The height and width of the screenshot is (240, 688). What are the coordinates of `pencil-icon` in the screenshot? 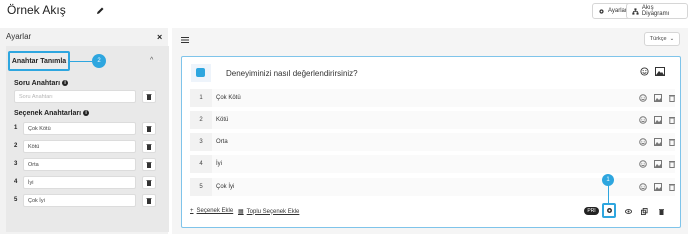 It's located at (100, 11).